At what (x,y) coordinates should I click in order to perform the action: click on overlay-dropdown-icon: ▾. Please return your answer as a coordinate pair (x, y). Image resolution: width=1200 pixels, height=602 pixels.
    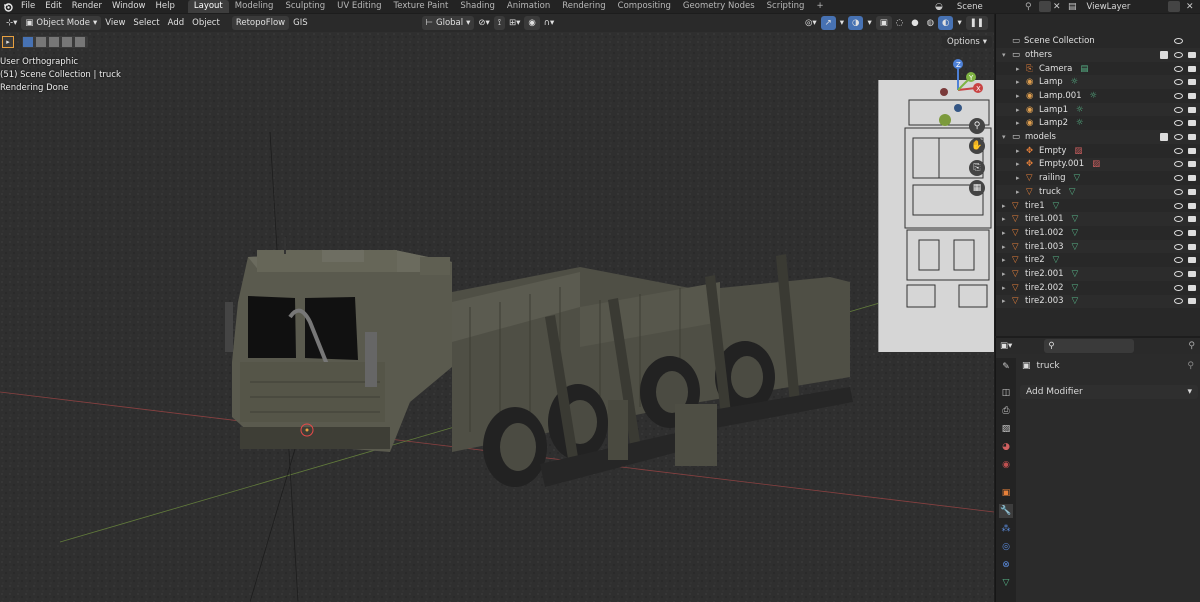
    Looking at the image, I should click on (869, 23).